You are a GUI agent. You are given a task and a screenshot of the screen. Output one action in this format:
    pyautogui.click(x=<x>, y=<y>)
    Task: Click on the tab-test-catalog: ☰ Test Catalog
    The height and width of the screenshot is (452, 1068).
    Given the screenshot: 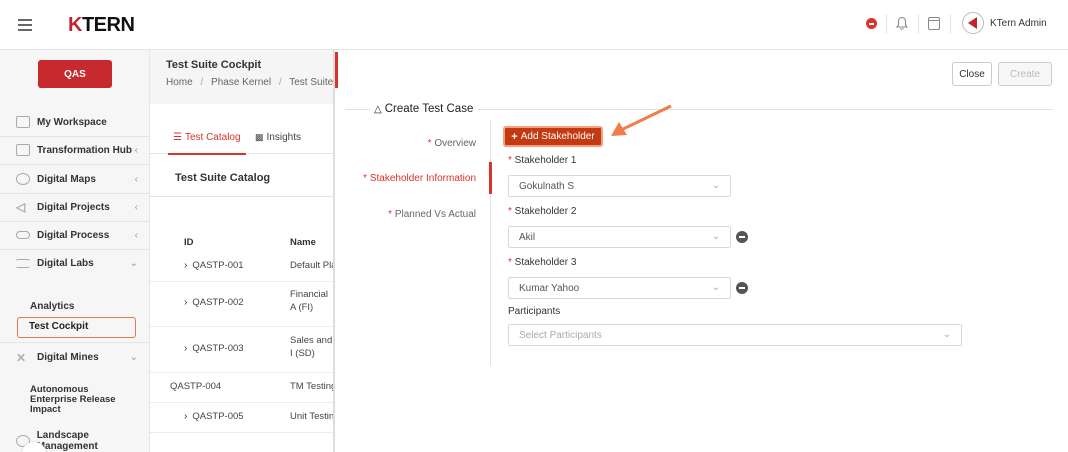 What is the action you would take?
    pyautogui.click(x=207, y=143)
    